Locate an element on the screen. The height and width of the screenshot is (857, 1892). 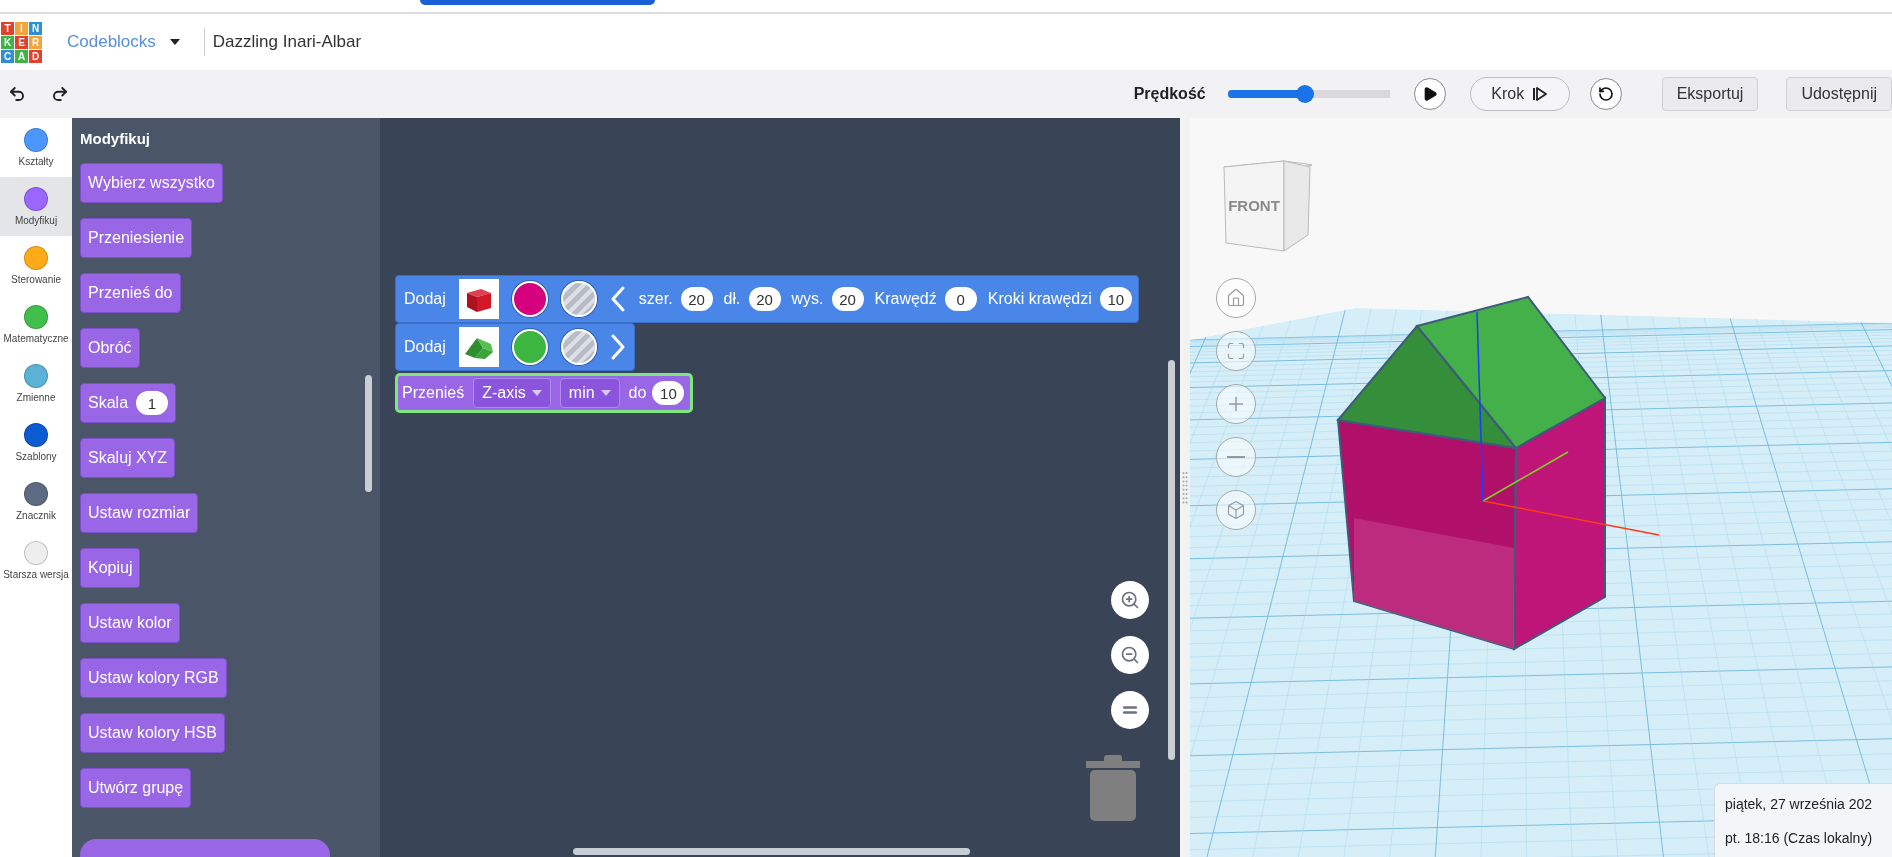
zoom-out-icon is located at coordinates (1130, 655).